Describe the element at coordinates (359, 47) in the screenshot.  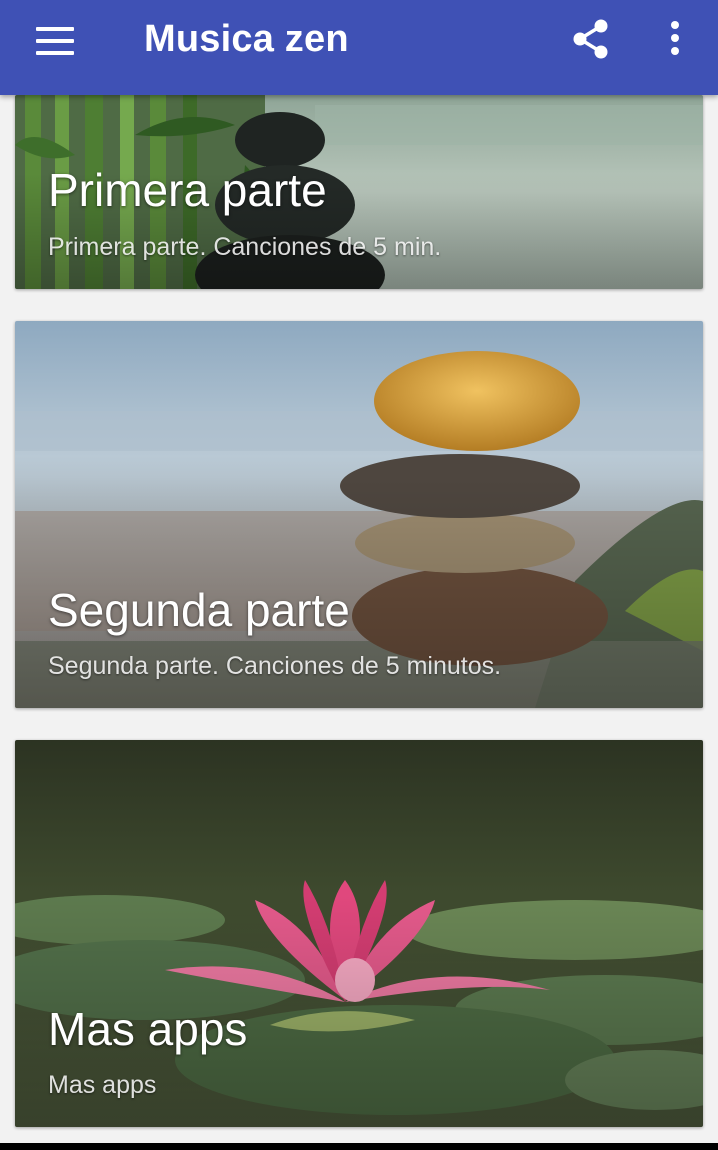
I see `app-bar: Musica zen` at that location.